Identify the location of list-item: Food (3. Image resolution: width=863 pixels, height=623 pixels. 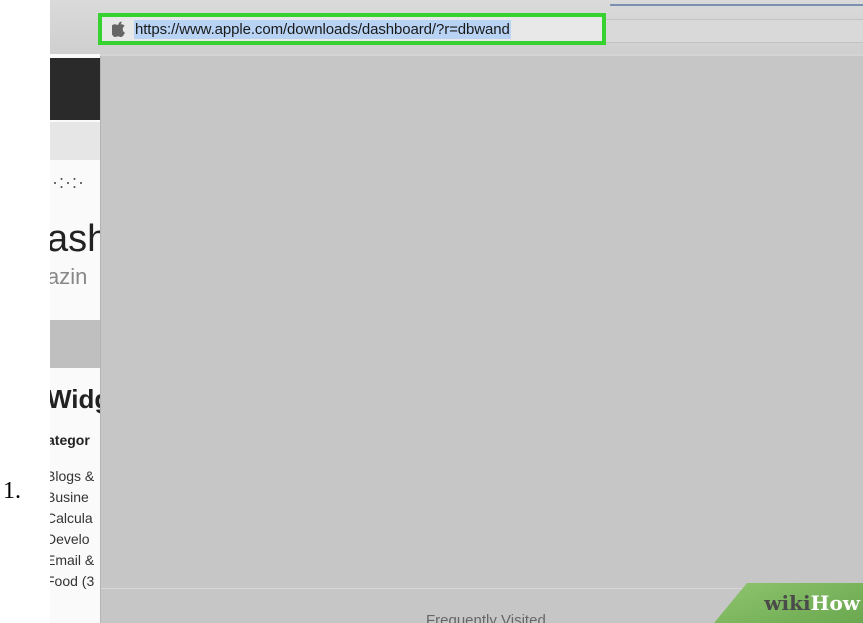
(72, 581).